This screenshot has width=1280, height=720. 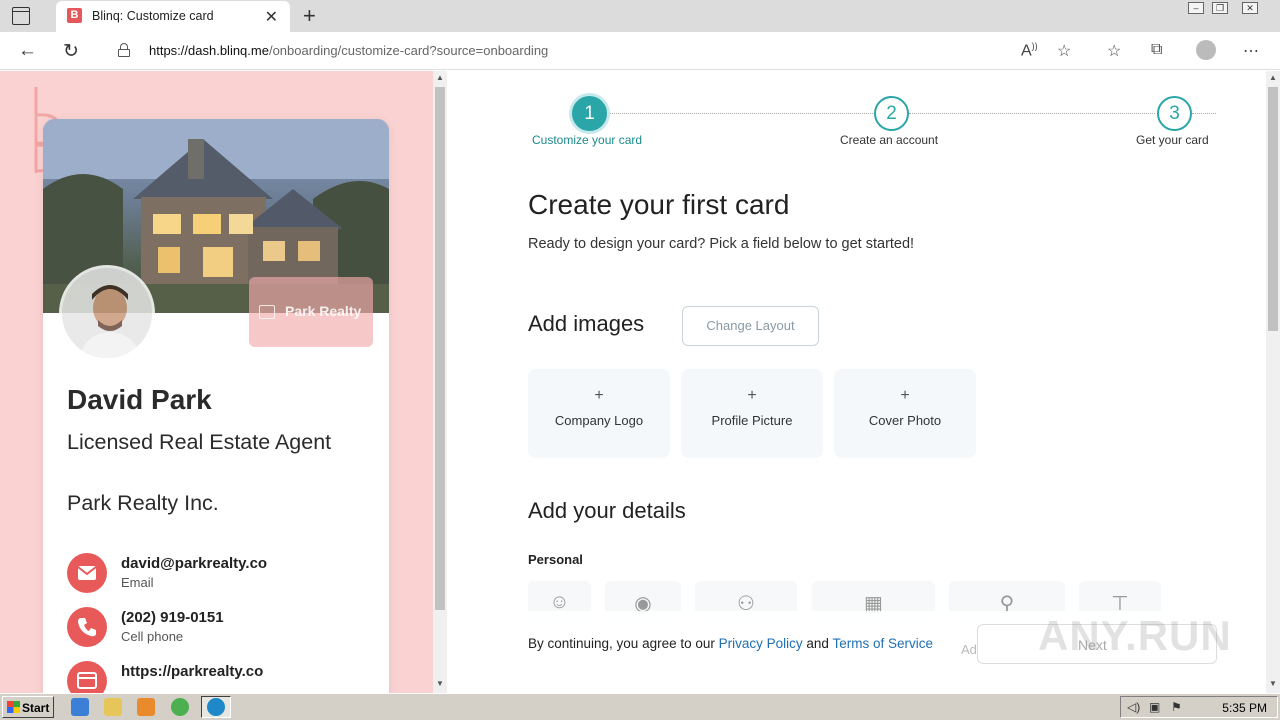 I want to click on person-photo, so click(x=107, y=313).